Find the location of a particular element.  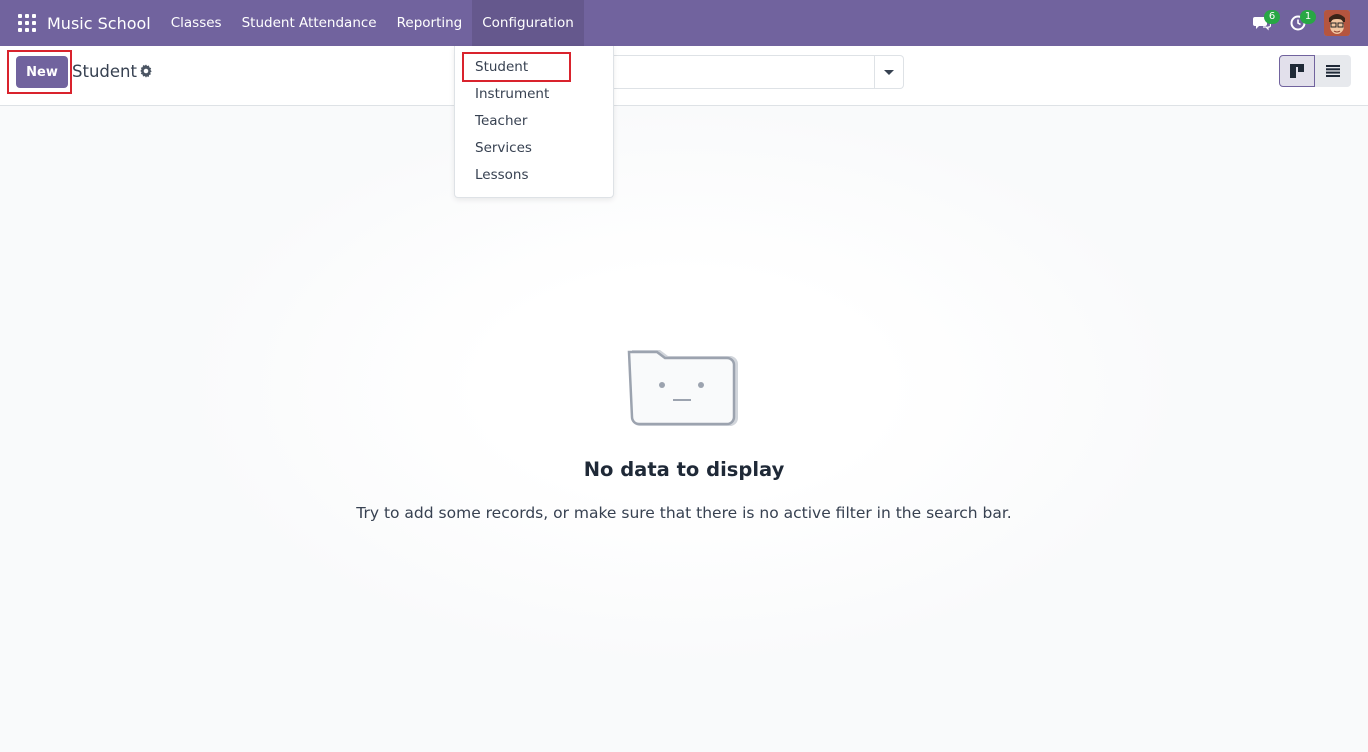

control-panel: New Student is located at coordinates (684, 76).